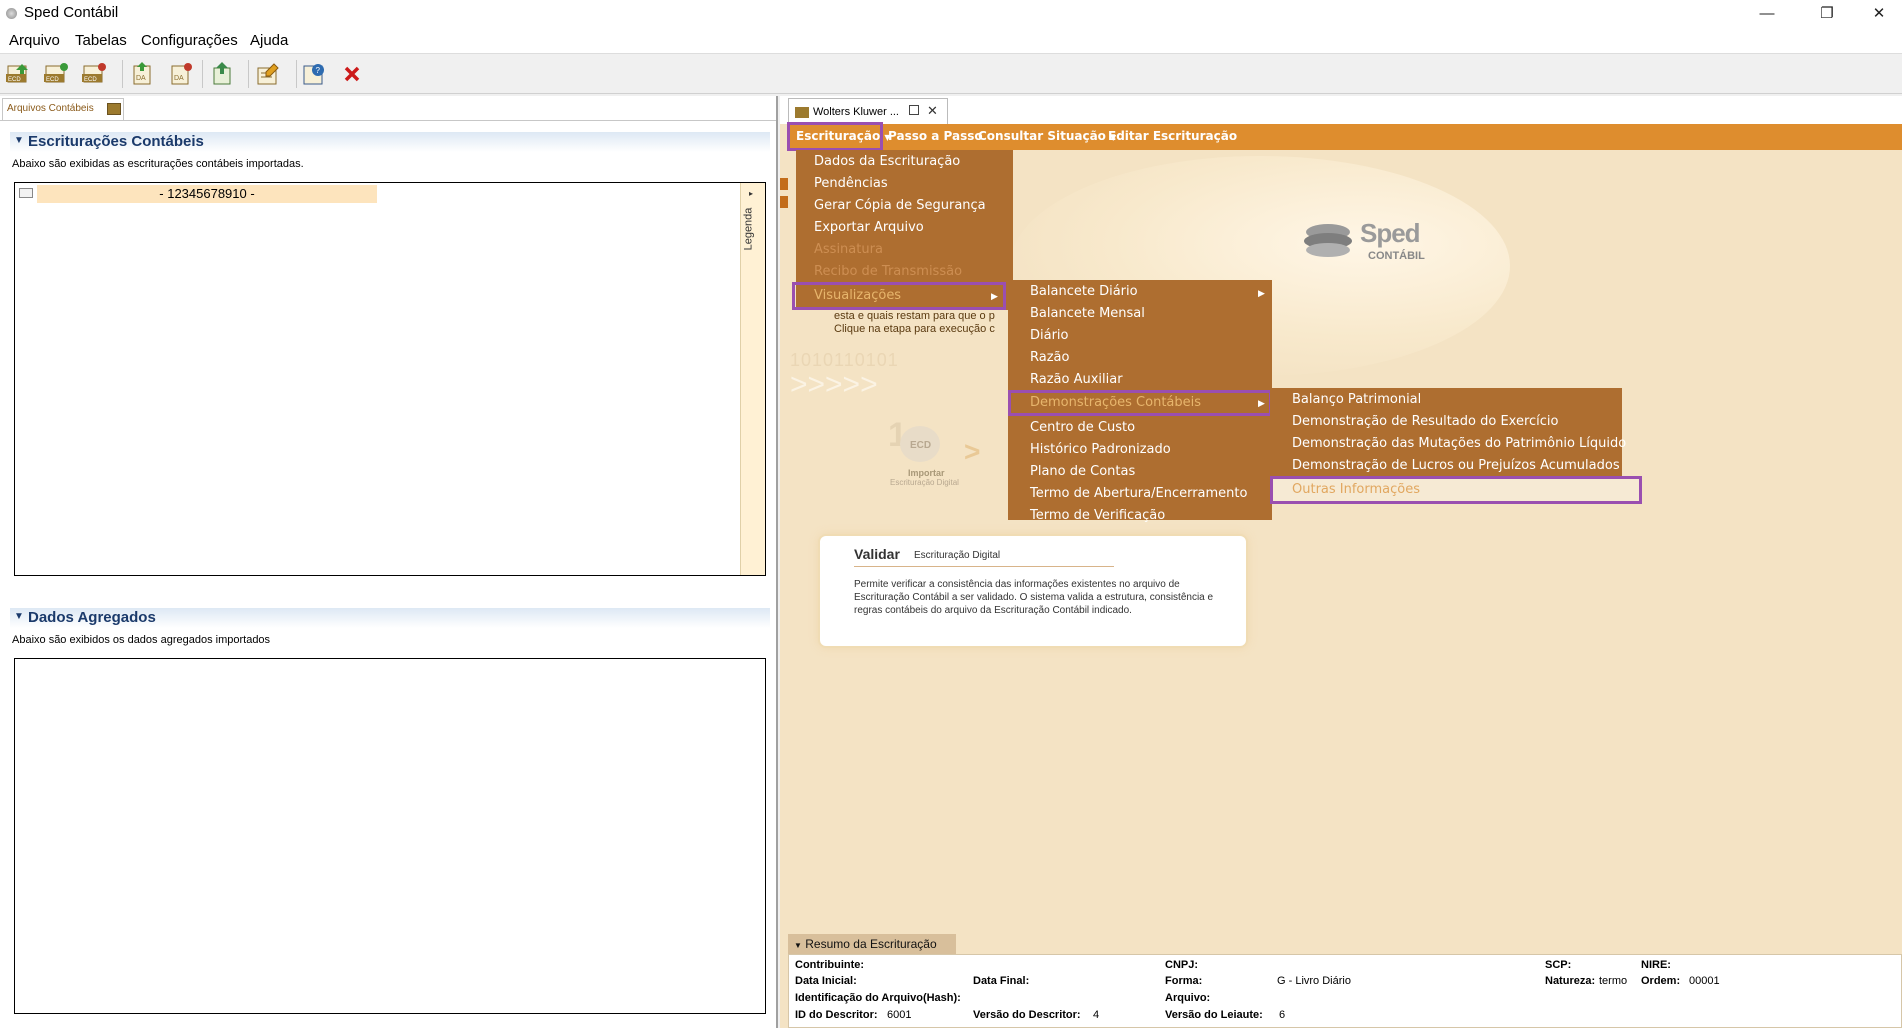 The width and height of the screenshot is (1902, 1028). What do you see at coordinates (1661, 981) in the screenshot?
I see `label-ordem: Ordem:` at bounding box center [1661, 981].